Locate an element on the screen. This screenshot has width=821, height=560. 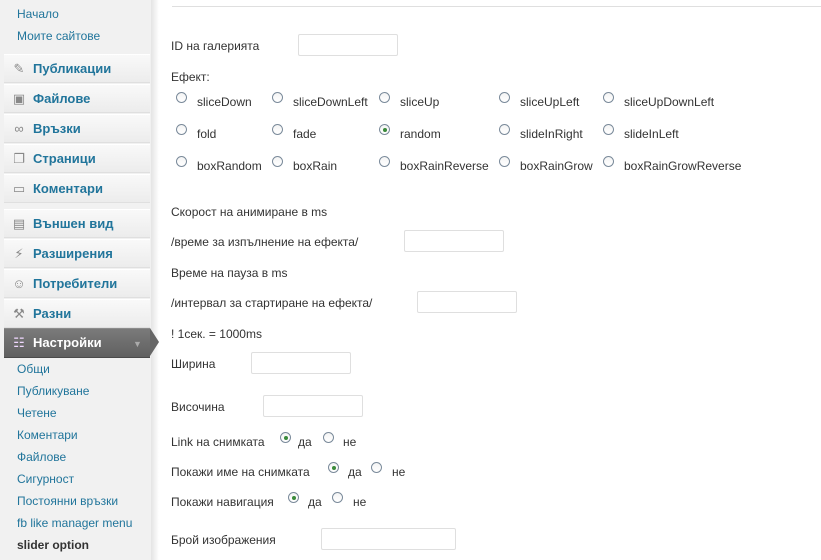
links-icon: ∞ is located at coordinates (19, 128).